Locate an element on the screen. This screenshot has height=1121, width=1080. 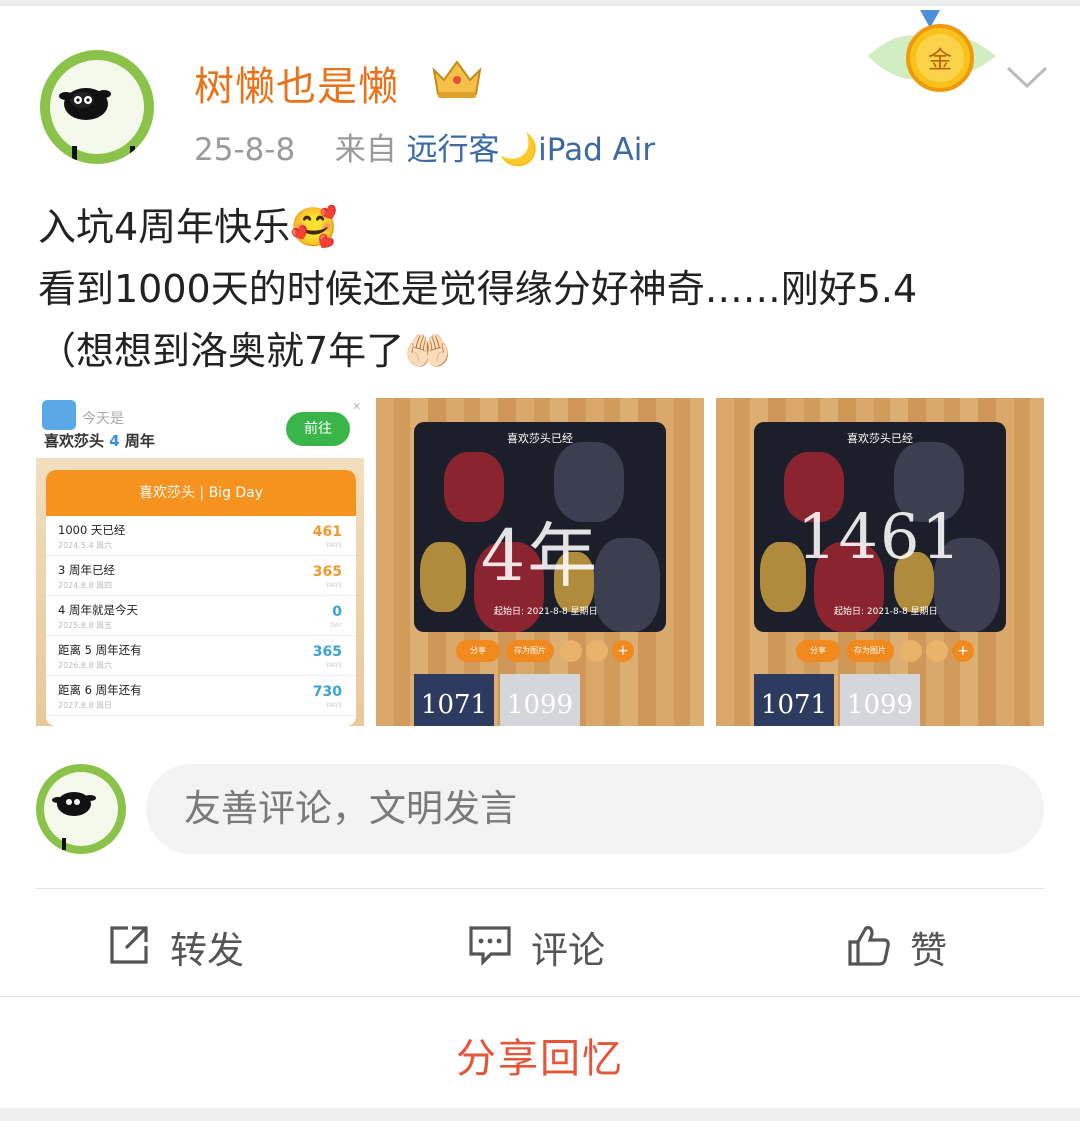
repost-button: 转发 is located at coordinates (196, 945).